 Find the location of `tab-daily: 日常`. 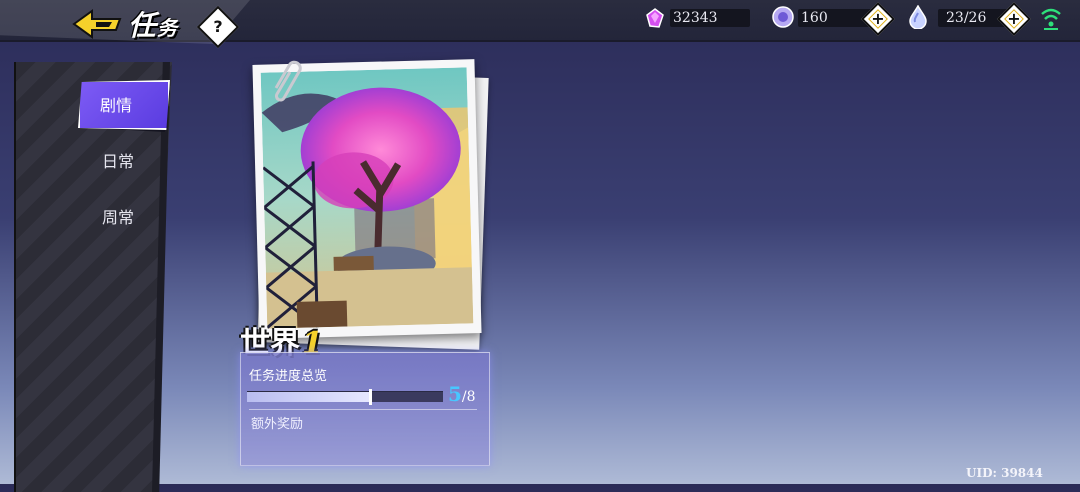

tab-daily: 日常 is located at coordinates (135, 158).